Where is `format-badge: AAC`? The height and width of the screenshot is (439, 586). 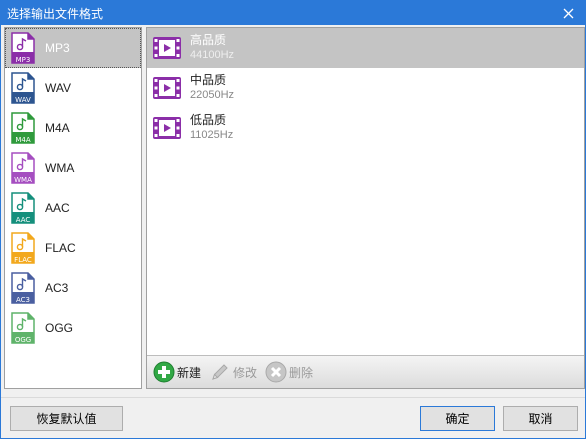
format-badge: AAC is located at coordinates (23, 220).